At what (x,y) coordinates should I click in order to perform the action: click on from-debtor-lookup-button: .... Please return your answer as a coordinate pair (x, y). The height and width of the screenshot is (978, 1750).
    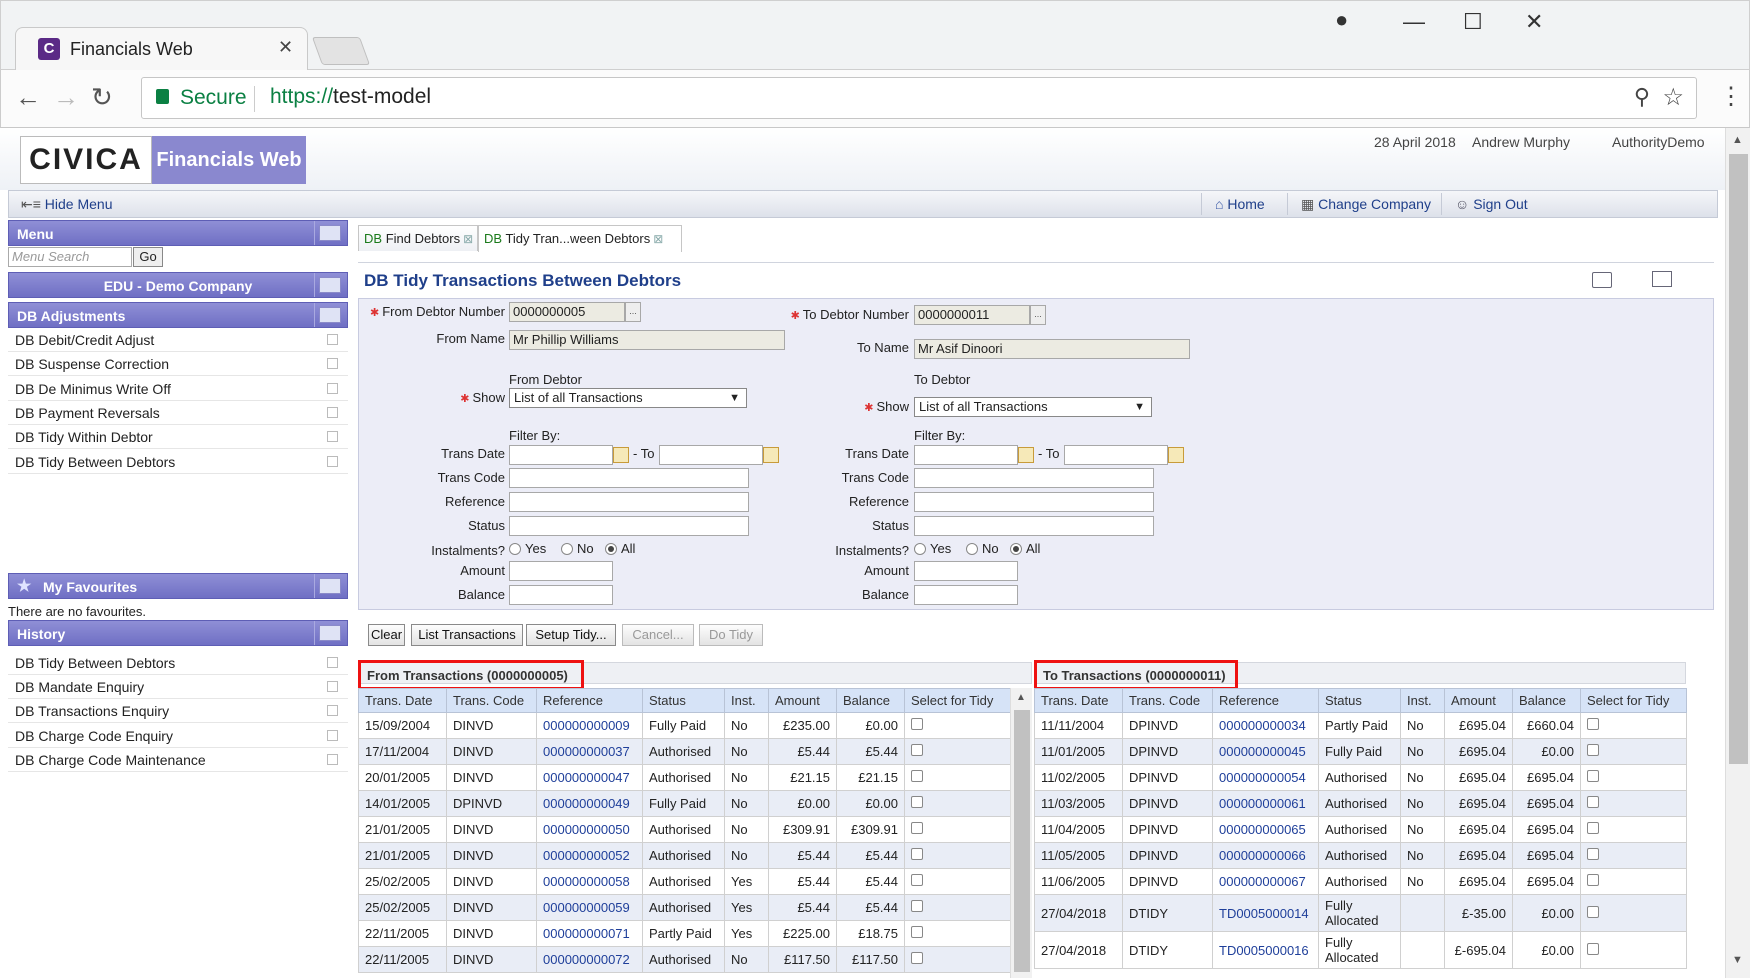
    Looking at the image, I should click on (633, 312).